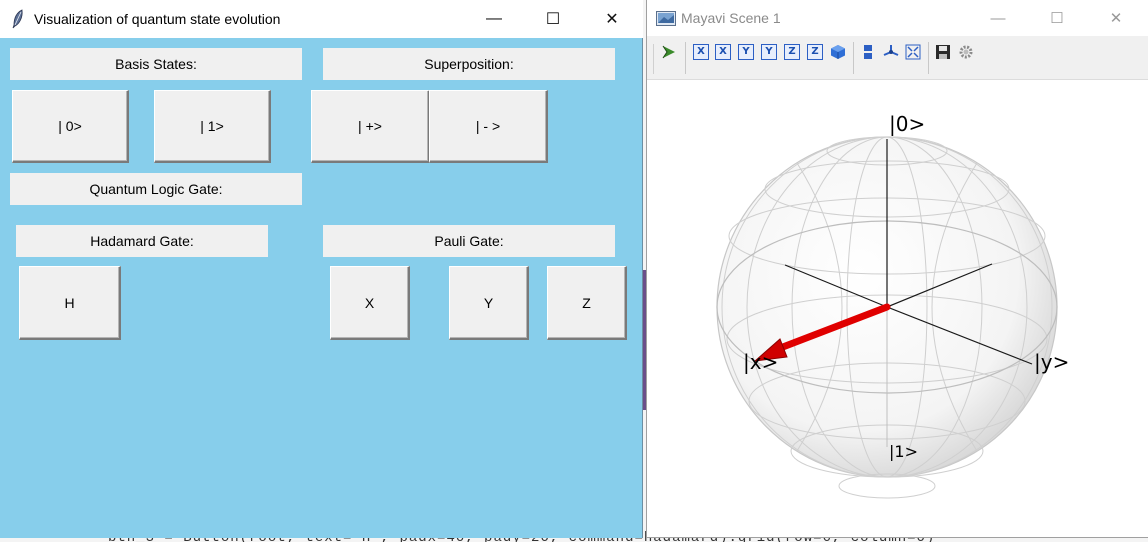  I want to click on label-ket-y: |y>, so click(1051, 362).